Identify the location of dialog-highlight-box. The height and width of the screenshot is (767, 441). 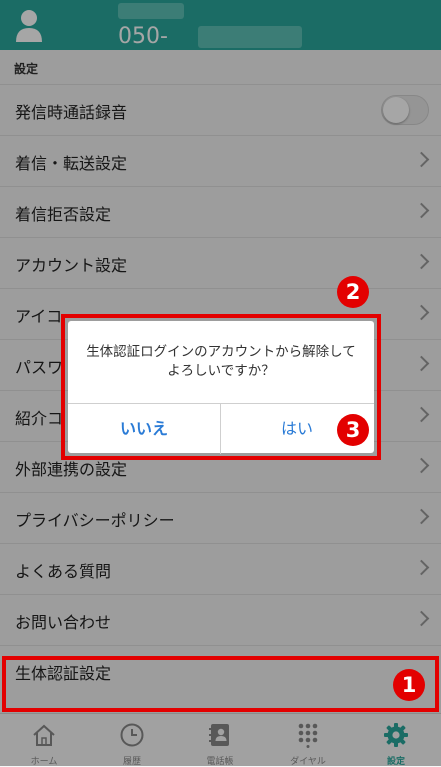
(221, 387).